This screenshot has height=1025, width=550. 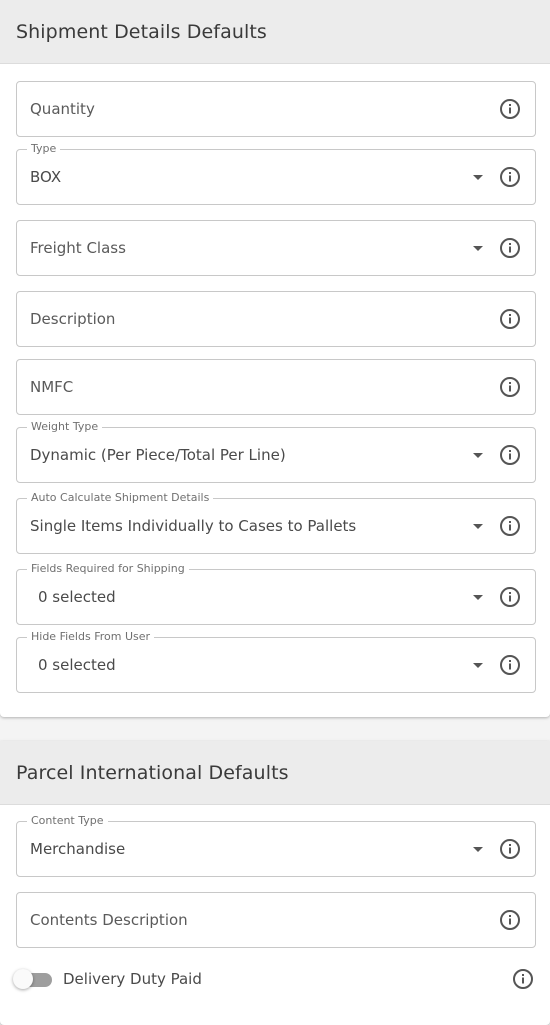 I want to click on hide-fields-label: Hide Fields From User, so click(x=91, y=637).